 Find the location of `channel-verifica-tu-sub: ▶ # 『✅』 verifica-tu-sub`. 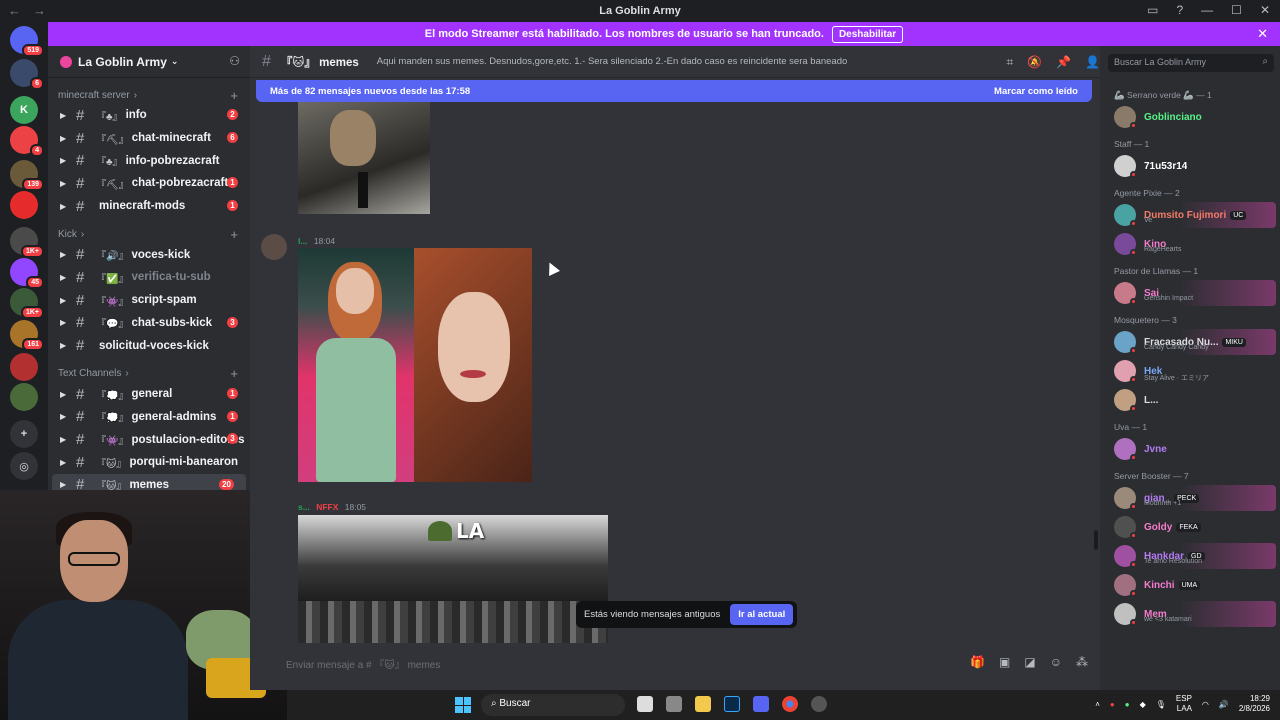

channel-verifica-tu-sub: ▶ # 『✅』 verifica-tu-sub is located at coordinates (149, 277).